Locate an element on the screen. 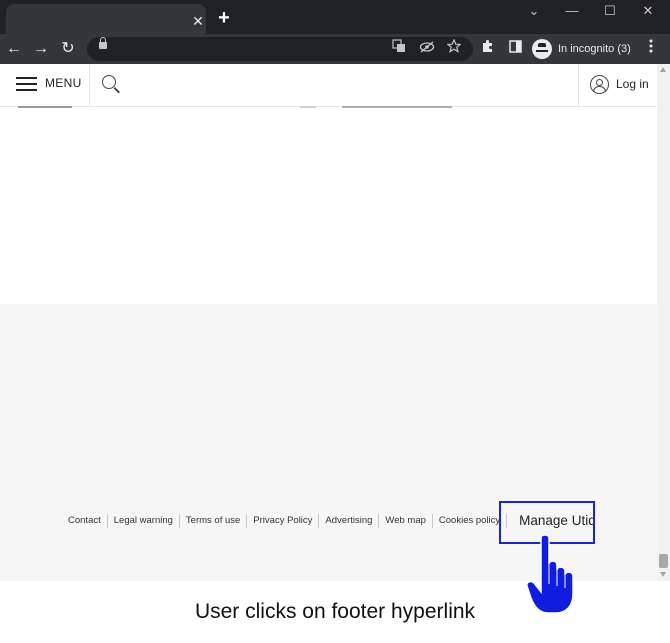  login-button: Log in is located at coordinates (621, 86).